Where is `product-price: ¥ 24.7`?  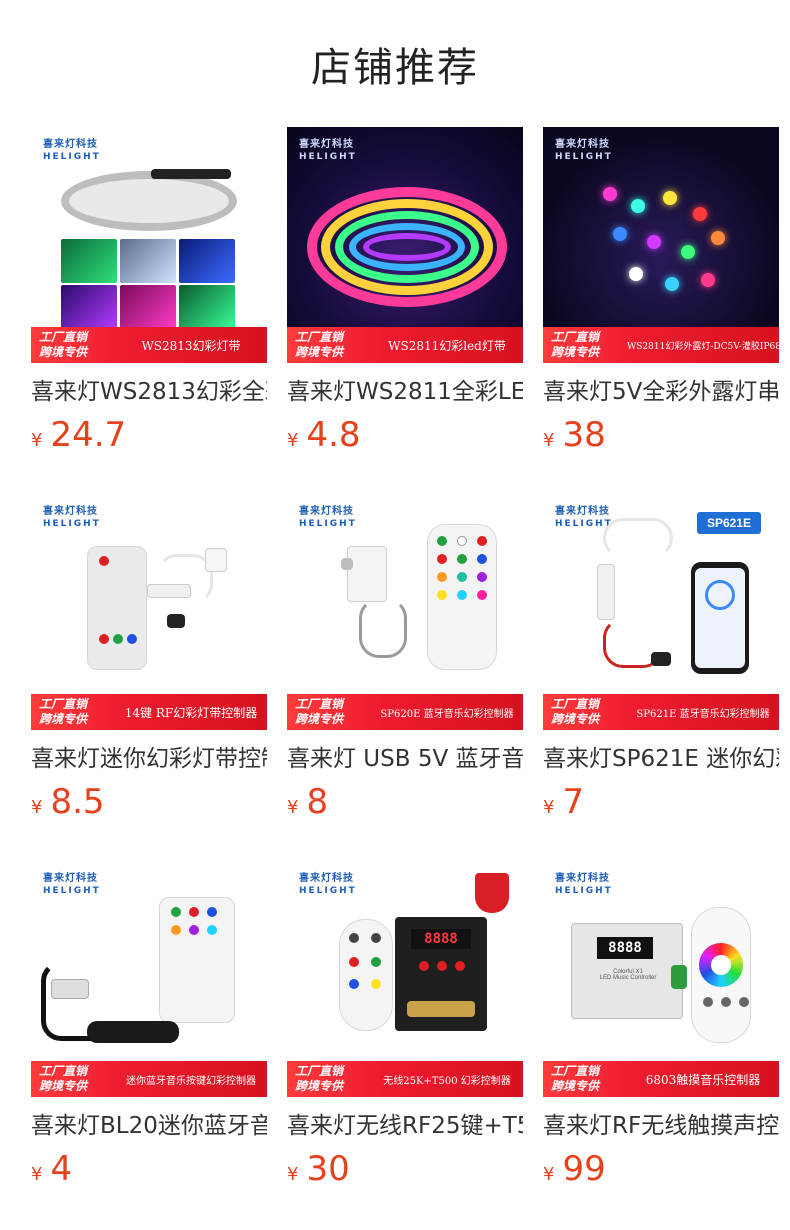
product-price: ¥ 24.7 is located at coordinates (149, 435).